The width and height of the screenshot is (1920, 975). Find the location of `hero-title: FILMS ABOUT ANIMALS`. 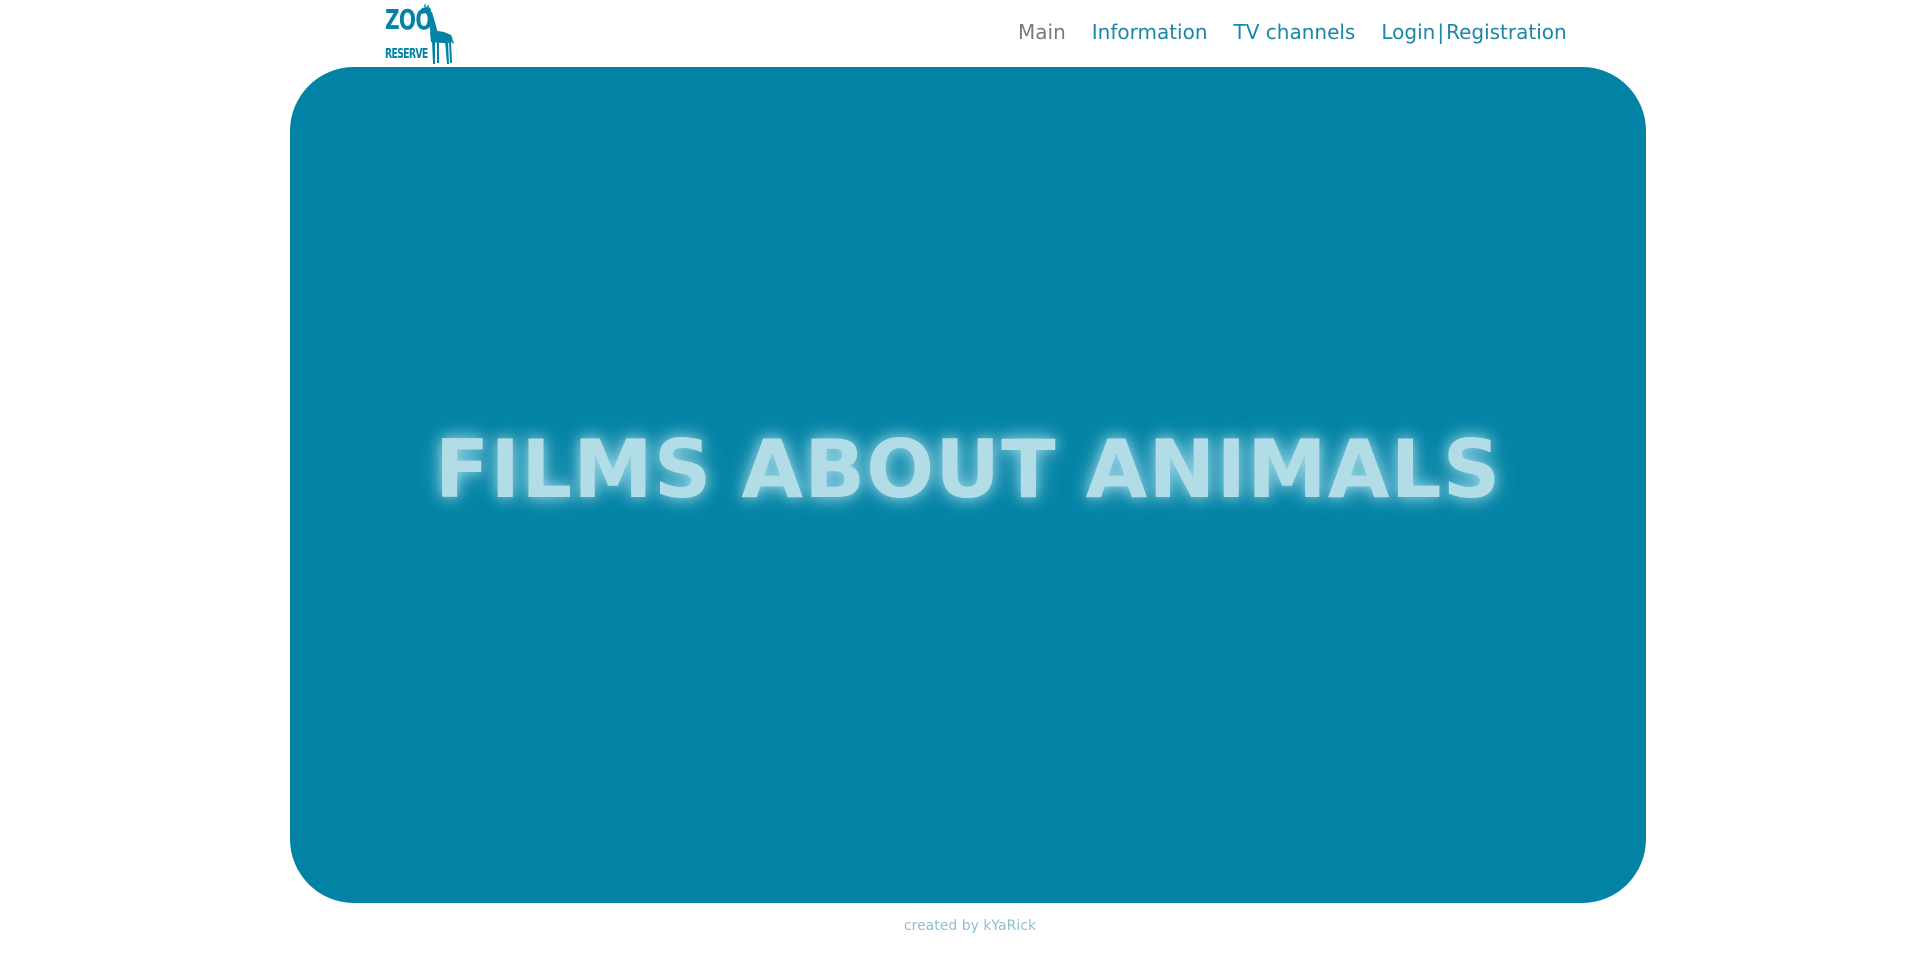

hero-title: FILMS ABOUT ANIMALS is located at coordinates (968, 469).